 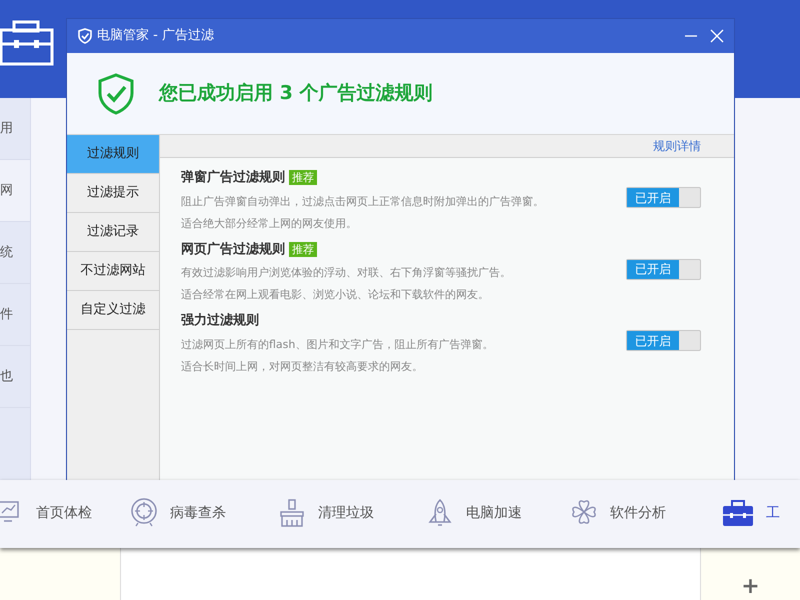 I want to click on add-button: +, so click(x=750, y=587).